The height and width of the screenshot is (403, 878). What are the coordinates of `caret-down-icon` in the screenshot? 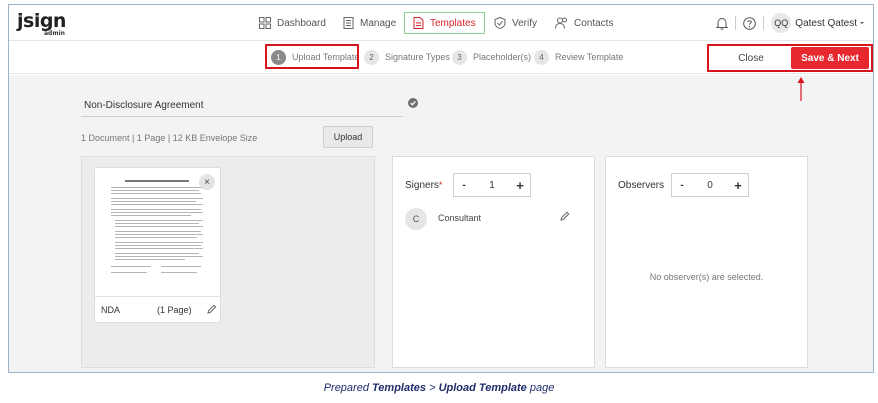 It's located at (862, 23).